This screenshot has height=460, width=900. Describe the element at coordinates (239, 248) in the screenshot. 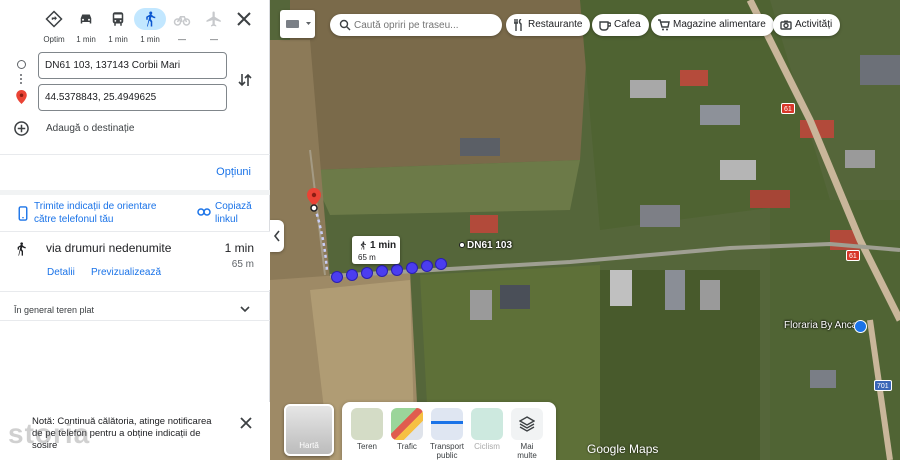

I see `route-time: 1 min` at that location.